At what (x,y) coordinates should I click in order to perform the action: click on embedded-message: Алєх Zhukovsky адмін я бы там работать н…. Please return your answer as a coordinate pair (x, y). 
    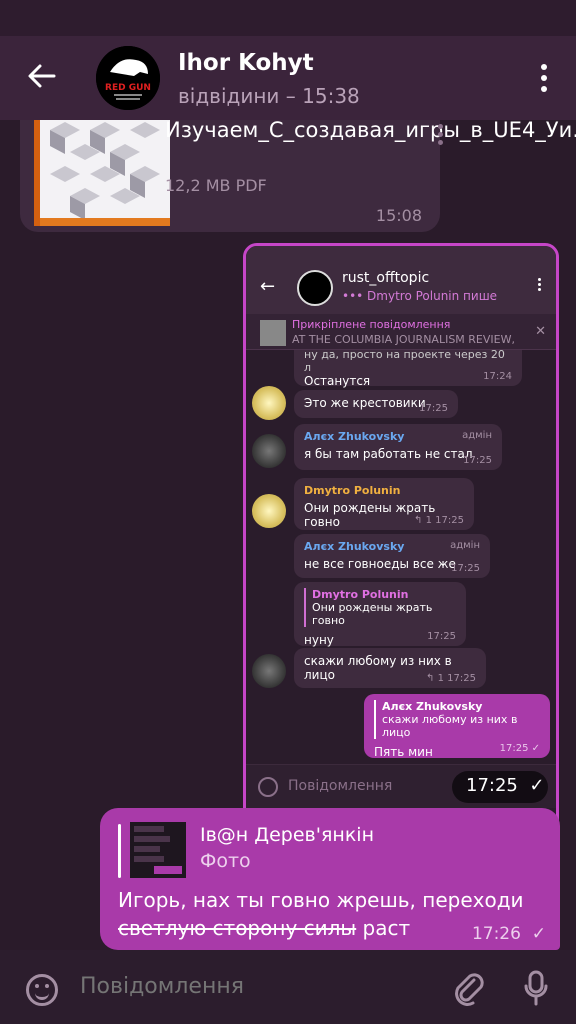
    Looking at the image, I should click on (398, 447).